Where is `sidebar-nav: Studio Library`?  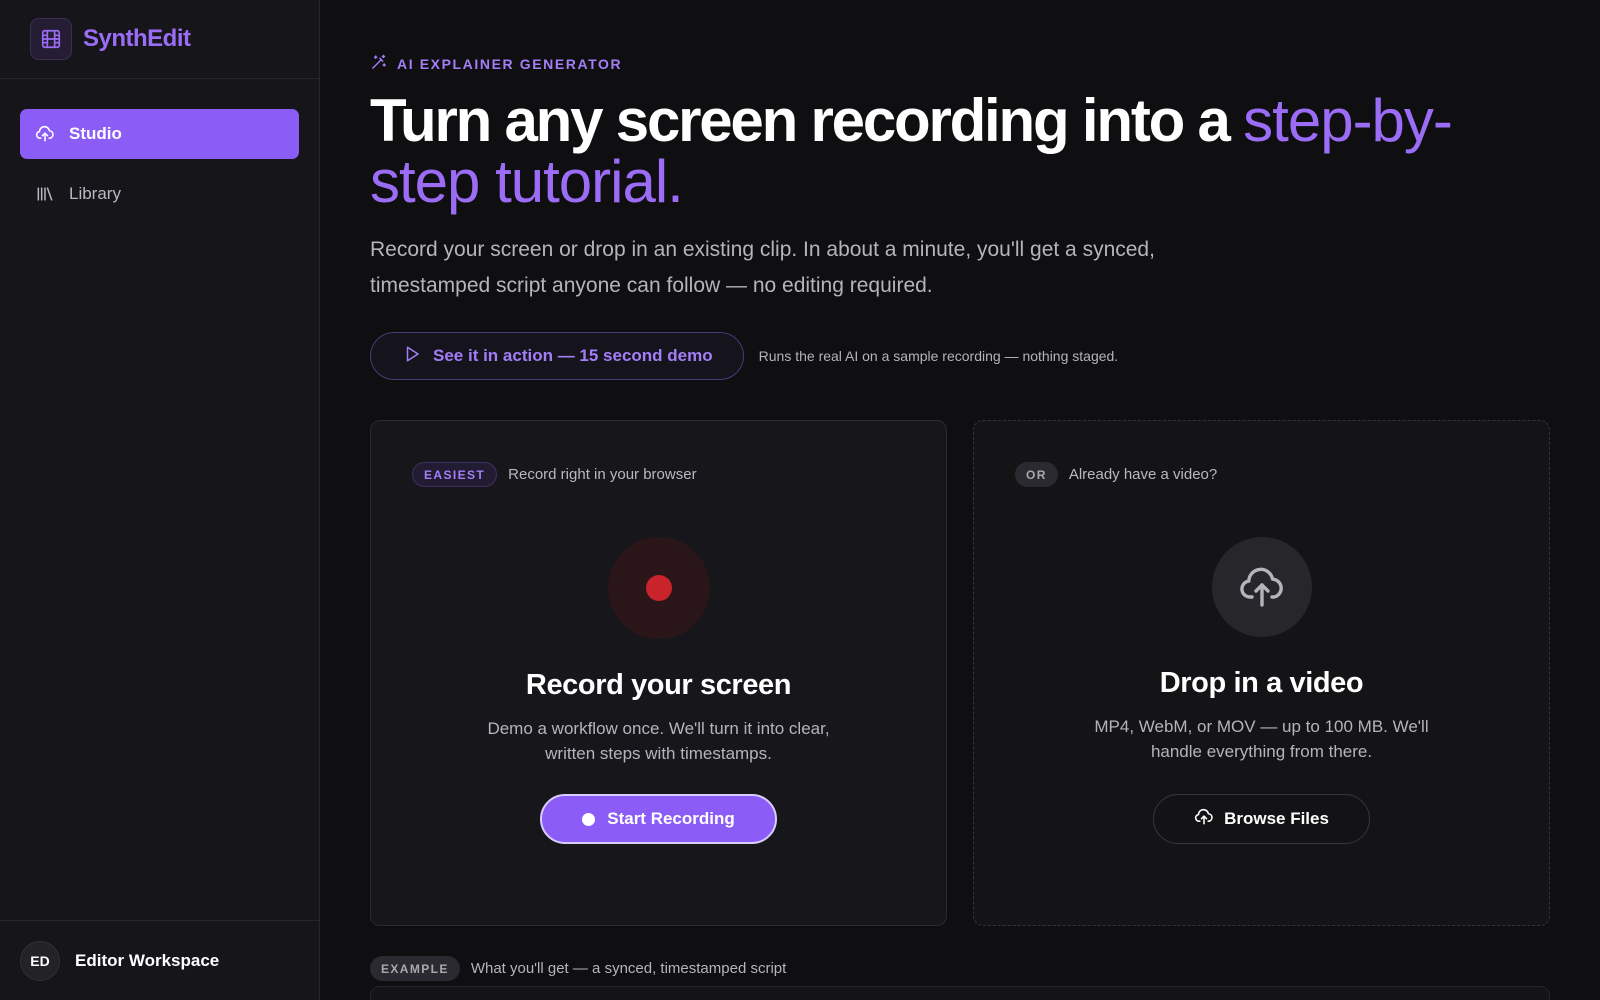 sidebar-nav: Studio Library is located at coordinates (159, 149).